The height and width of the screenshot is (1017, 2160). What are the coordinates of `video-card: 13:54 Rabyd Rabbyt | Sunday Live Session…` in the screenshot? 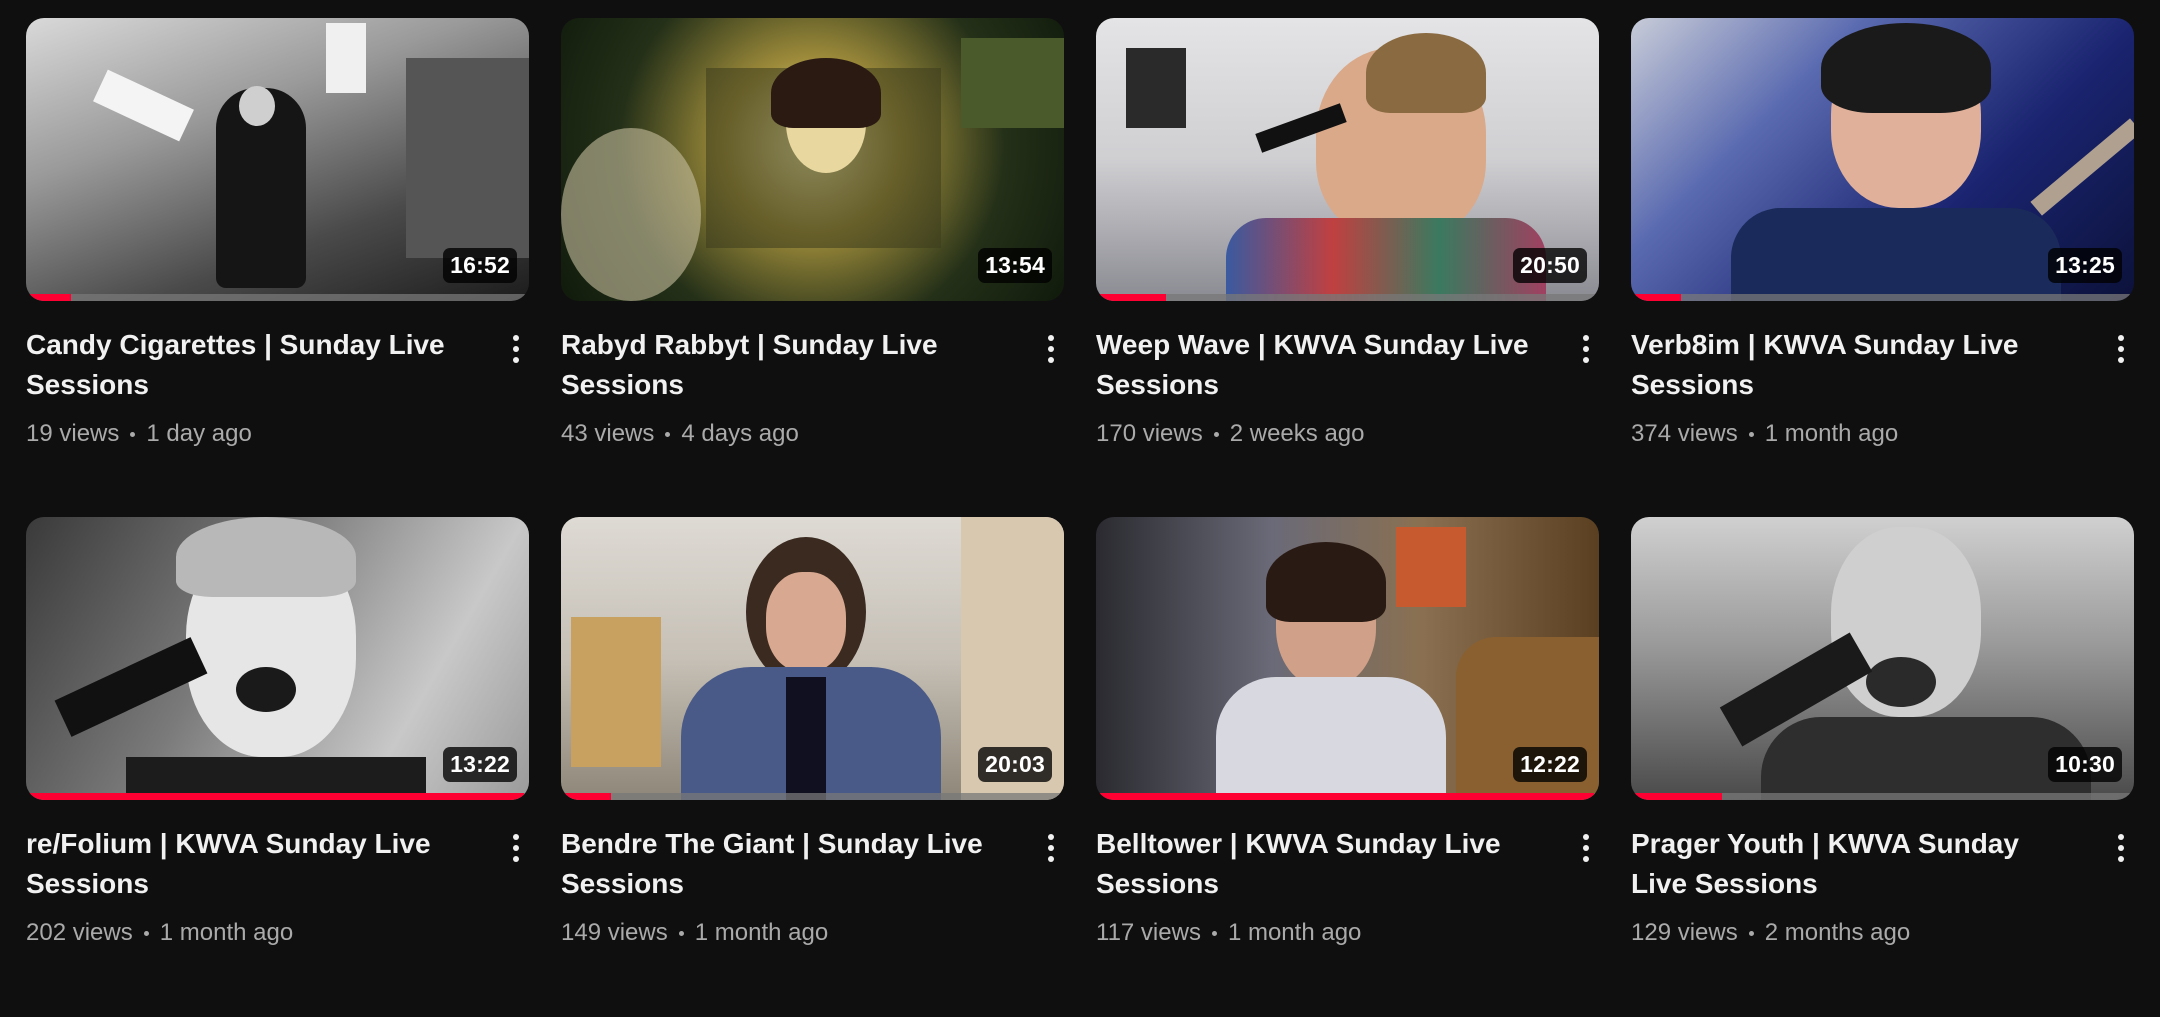 It's located at (812, 267).